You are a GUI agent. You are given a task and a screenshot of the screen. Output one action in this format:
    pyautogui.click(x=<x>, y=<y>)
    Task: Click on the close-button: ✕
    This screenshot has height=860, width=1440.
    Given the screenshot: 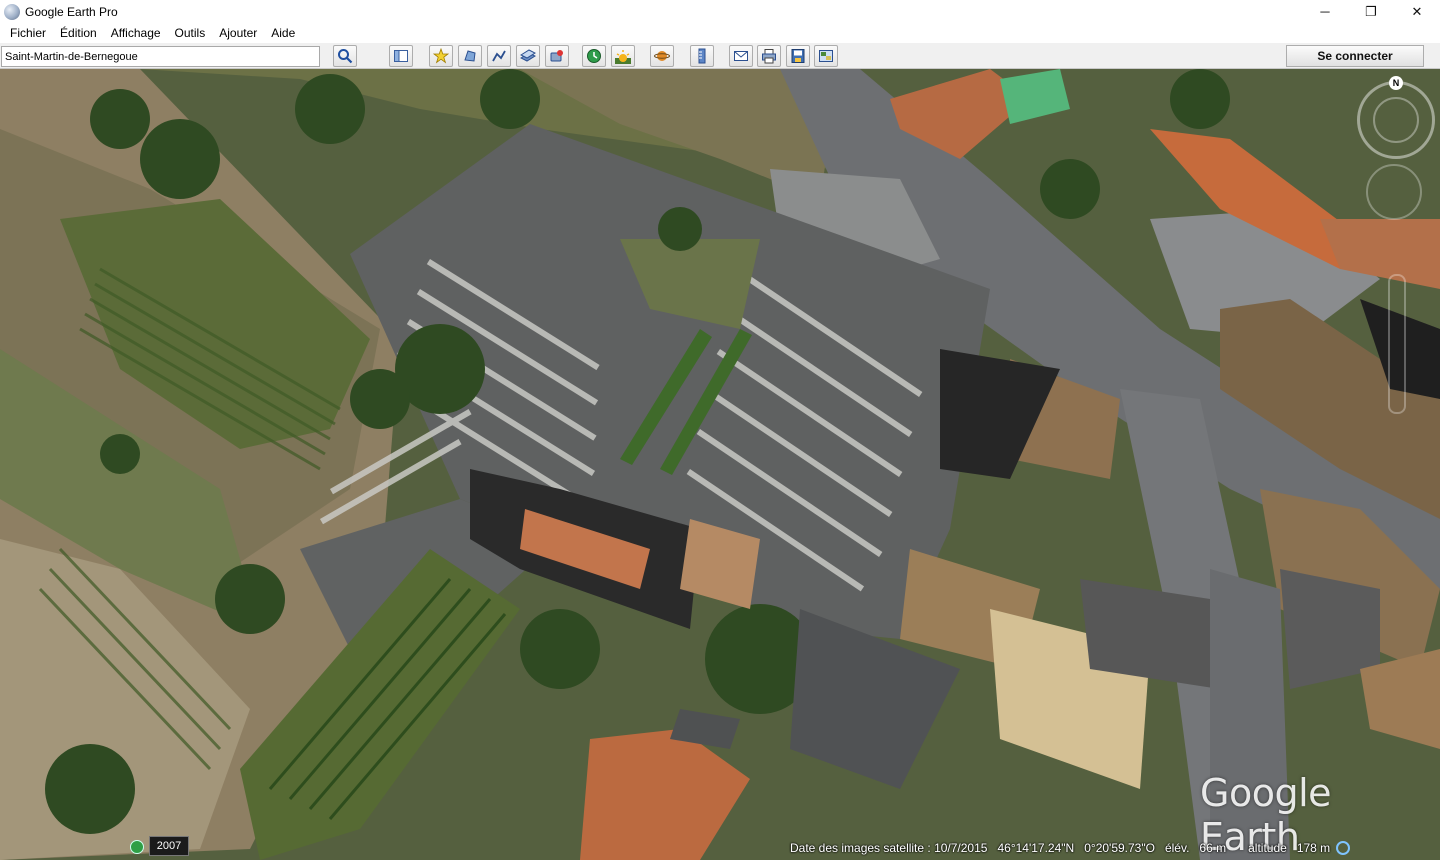 What is the action you would take?
    pyautogui.click(x=1417, y=11)
    